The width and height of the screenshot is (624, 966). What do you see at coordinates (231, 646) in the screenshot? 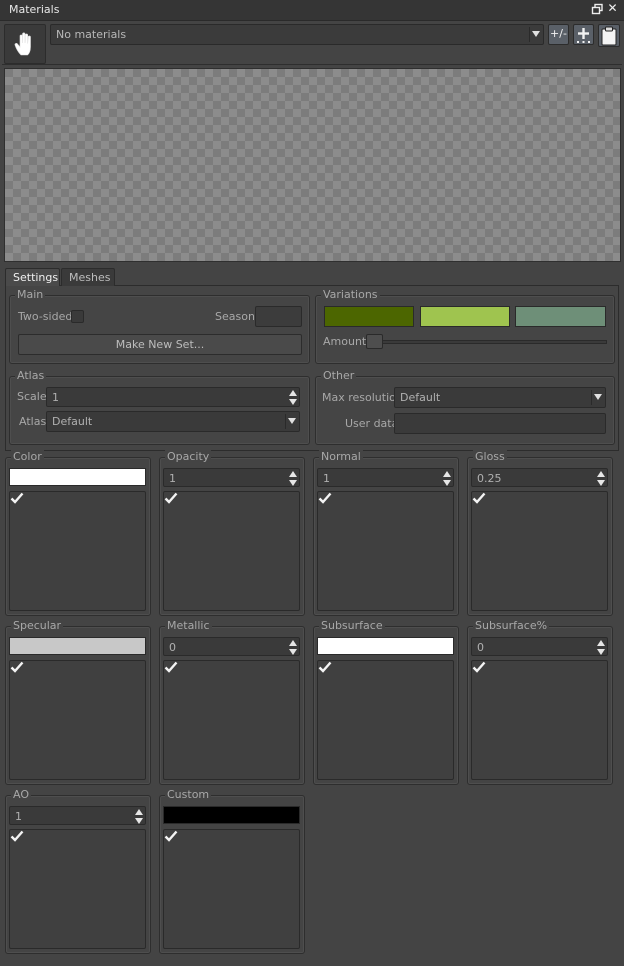
I see `metallic-spinbox: 0` at bounding box center [231, 646].